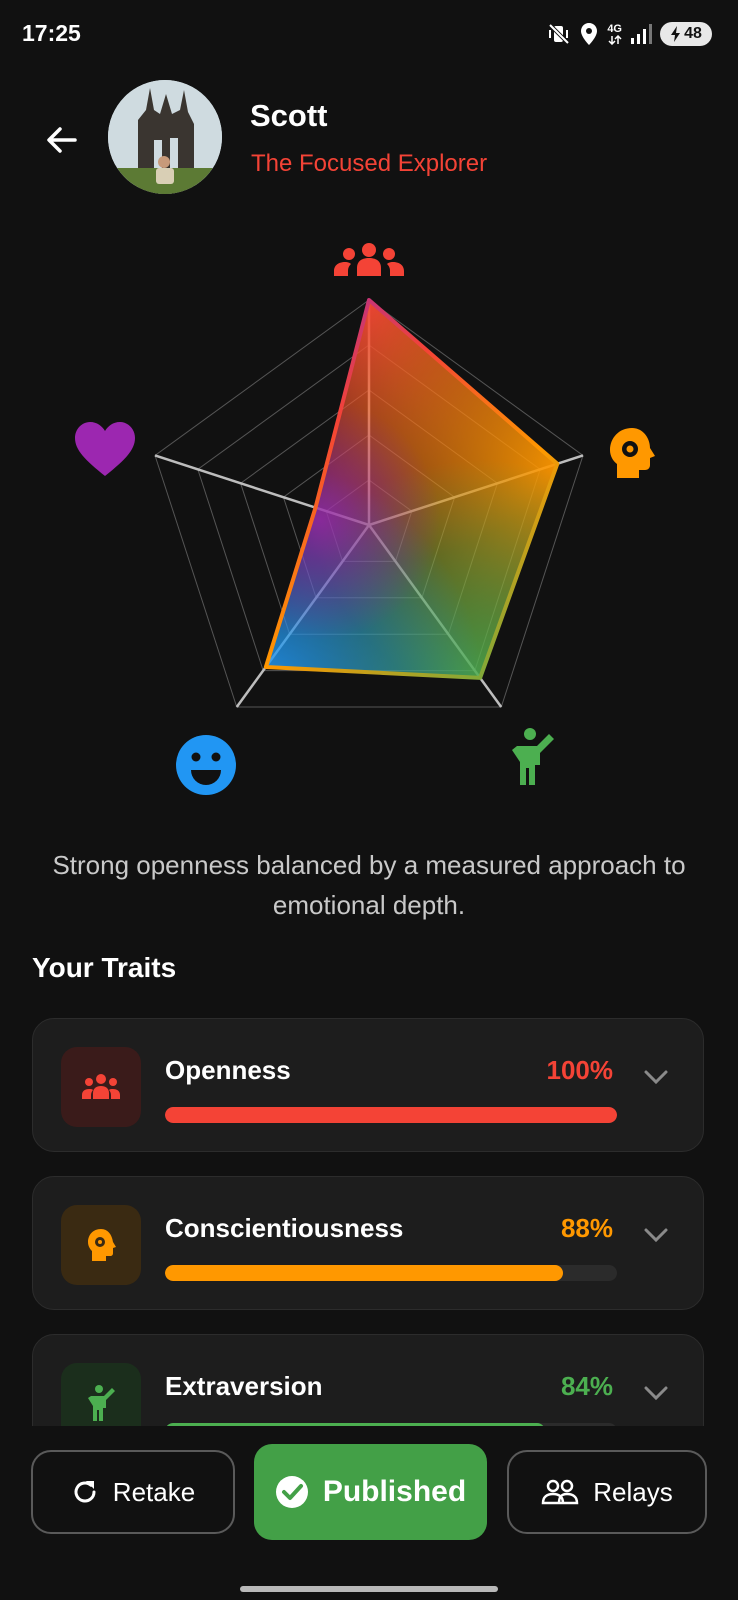  I want to click on status-bar: 17:25 4G 48, so click(369, 36).